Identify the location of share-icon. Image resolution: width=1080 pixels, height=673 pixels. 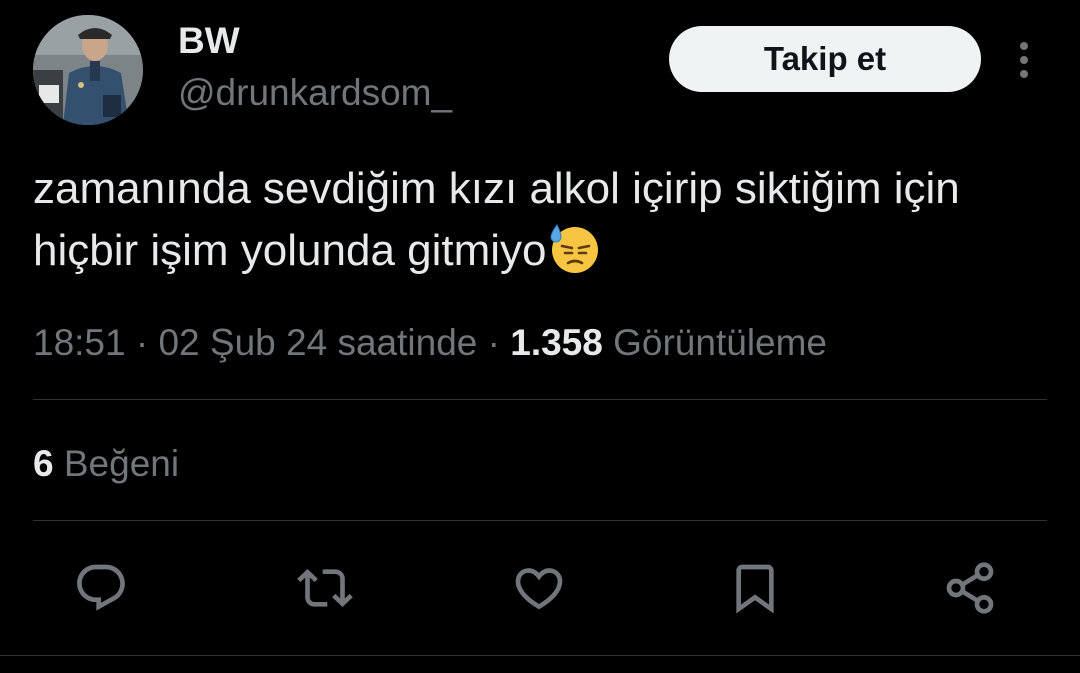
(970, 588).